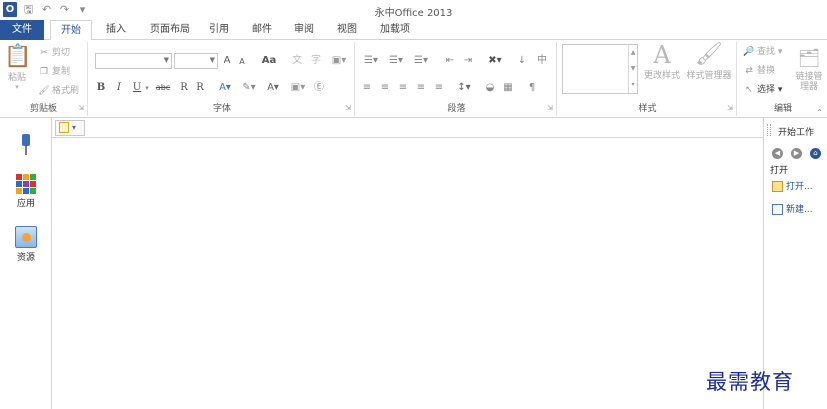 This screenshot has height=409, width=827. What do you see at coordinates (17, 67) in the screenshot?
I see `paste-button: 📋 粘贴 ▾` at bounding box center [17, 67].